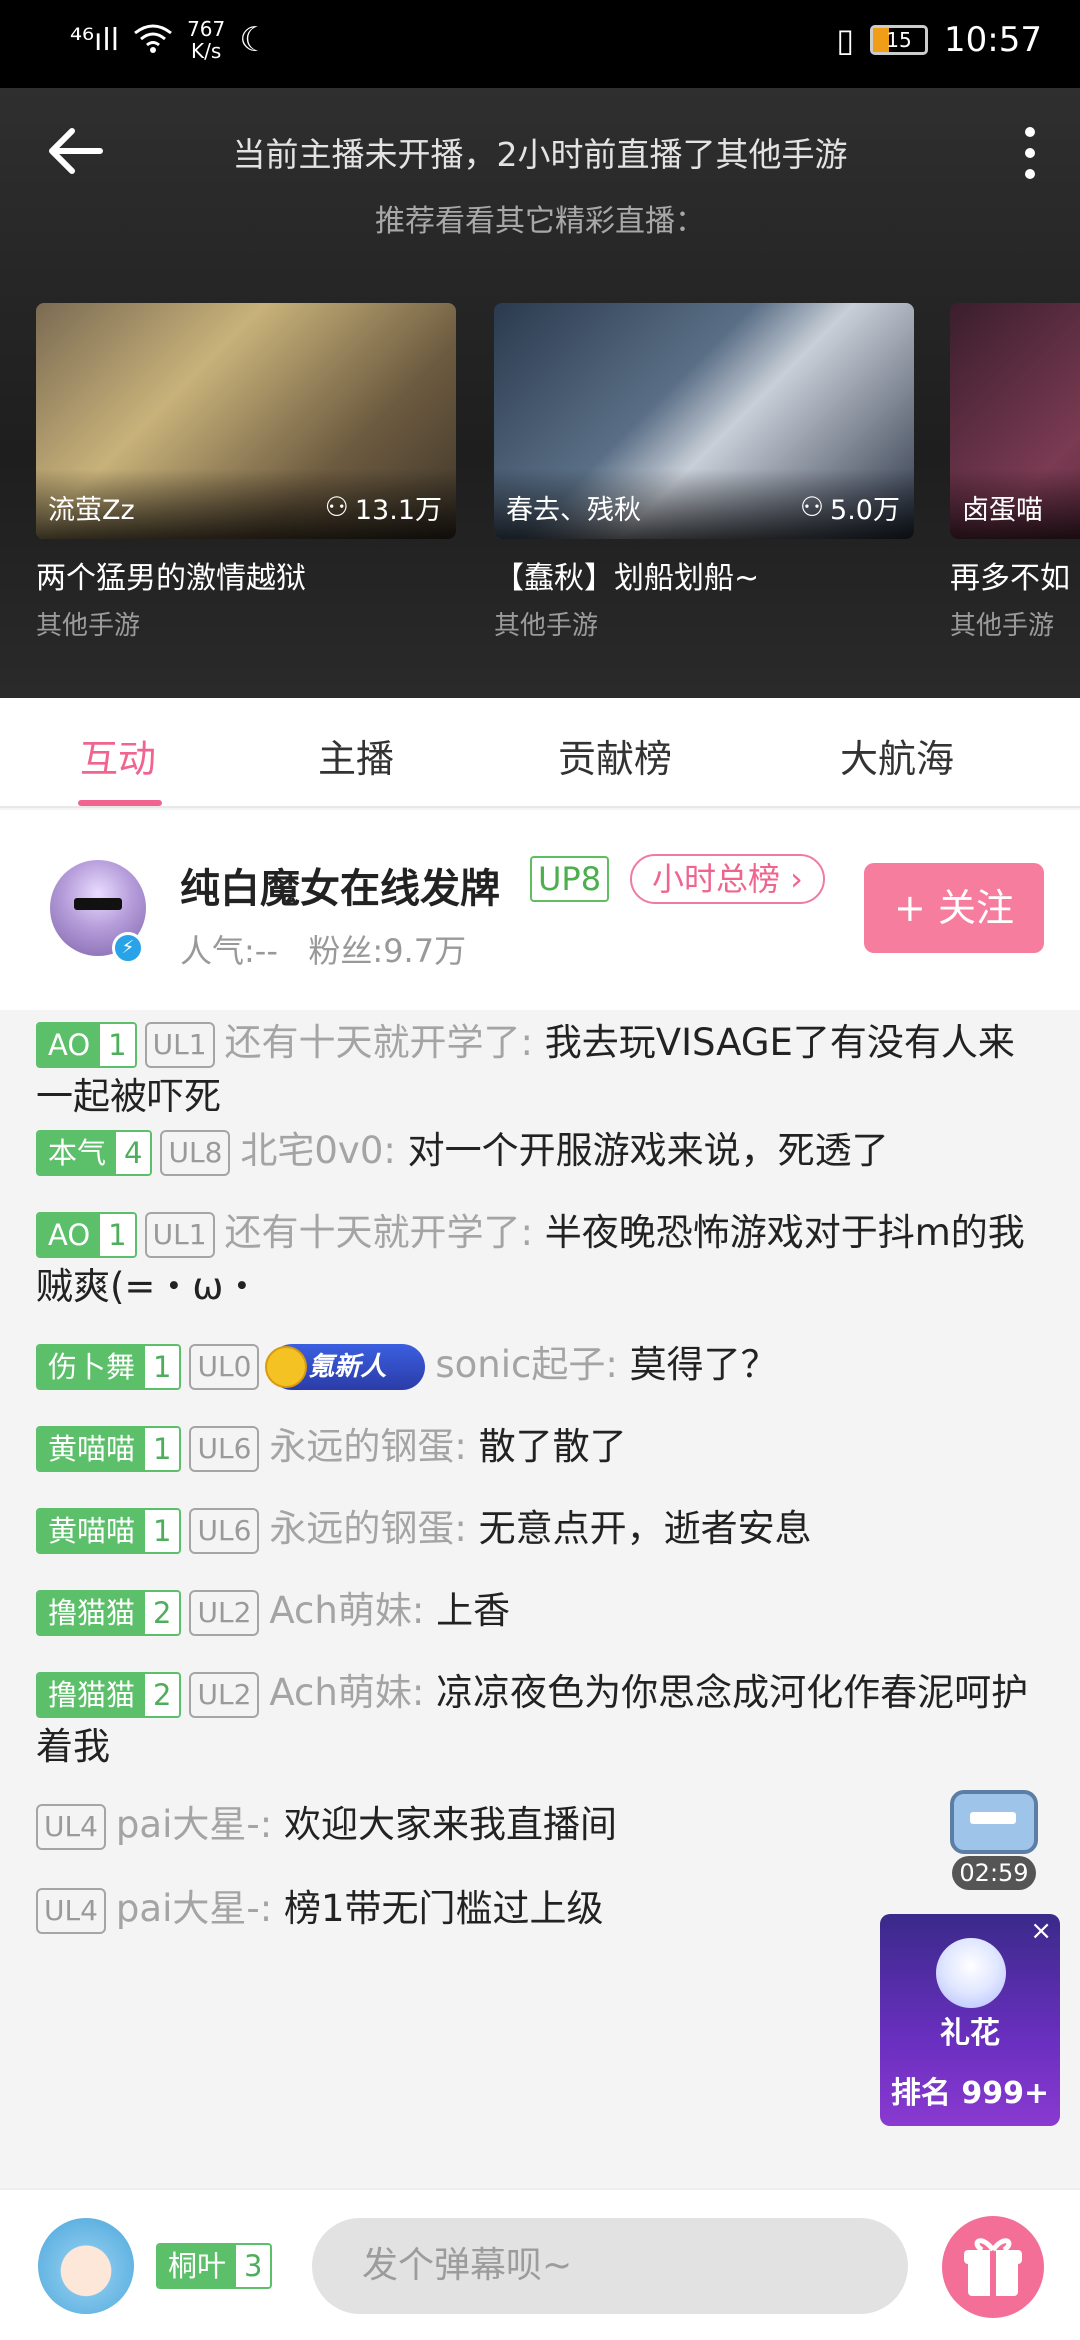 This screenshot has width=1080, height=2340. What do you see at coordinates (573, 510) in the screenshot?
I see `anchor-name: 春去、残秋` at bounding box center [573, 510].